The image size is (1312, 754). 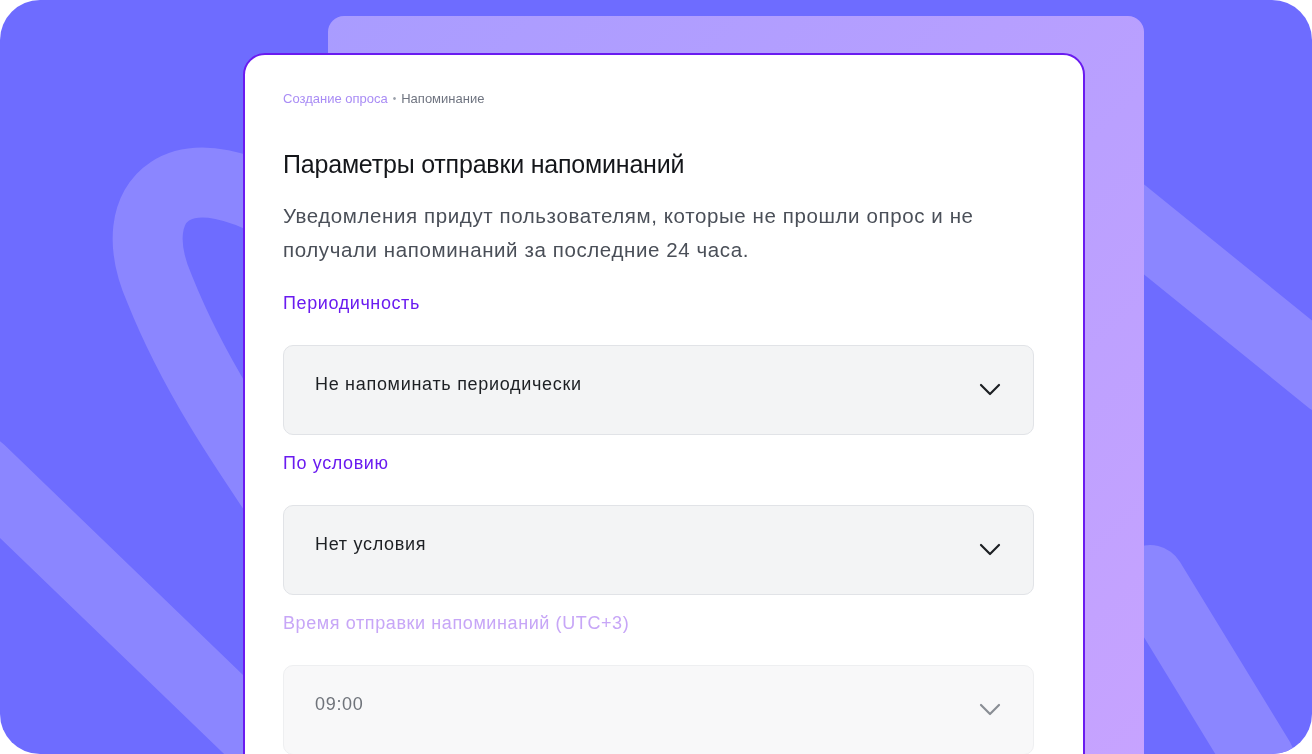 What do you see at coordinates (658, 390) in the screenshot?
I see `select-field: Не напоминать периодически` at bounding box center [658, 390].